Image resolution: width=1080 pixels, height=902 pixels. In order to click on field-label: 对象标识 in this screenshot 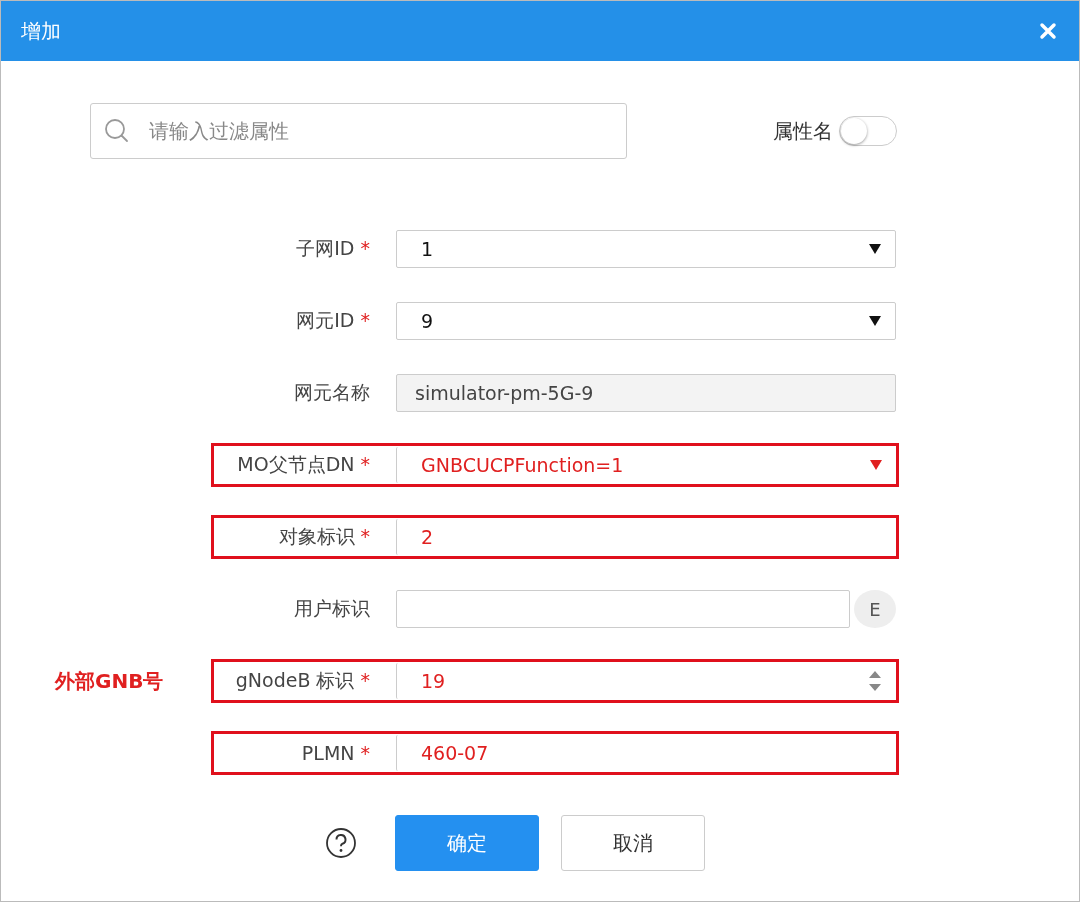, I will do `click(316, 536)`.